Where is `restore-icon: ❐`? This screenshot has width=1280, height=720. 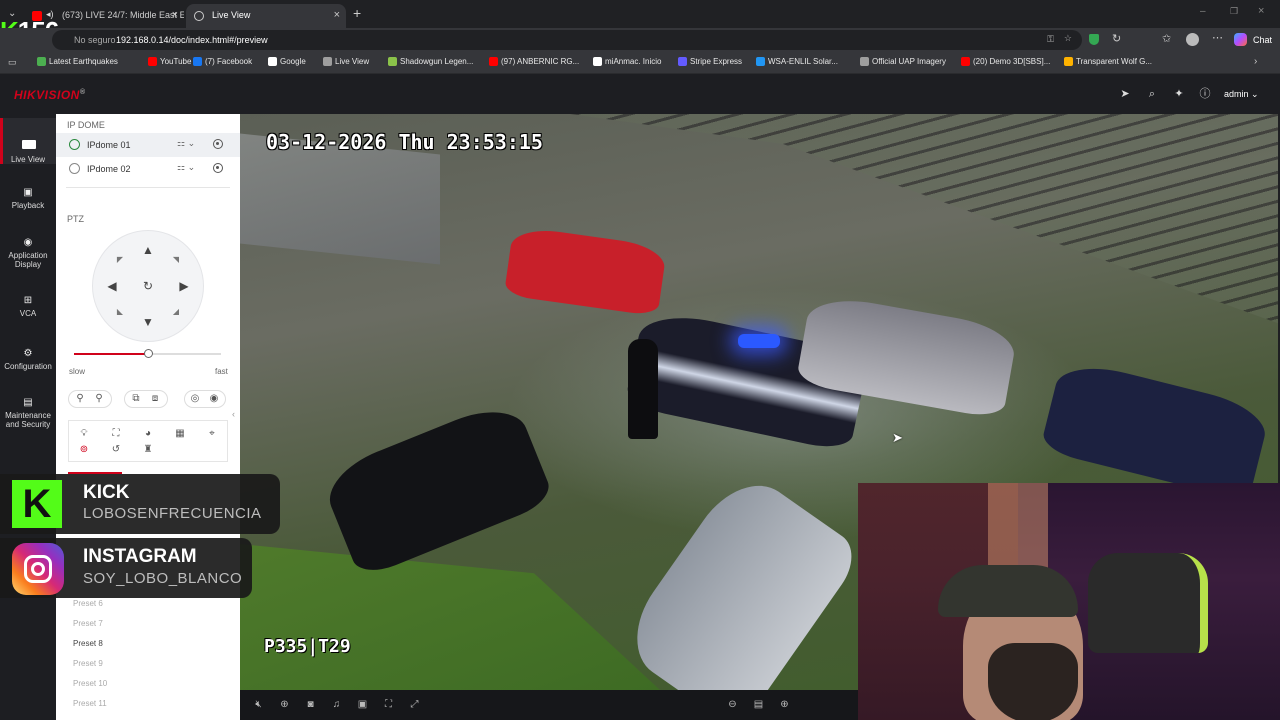
restore-icon: ❐ is located at coordinates (1234, 11).